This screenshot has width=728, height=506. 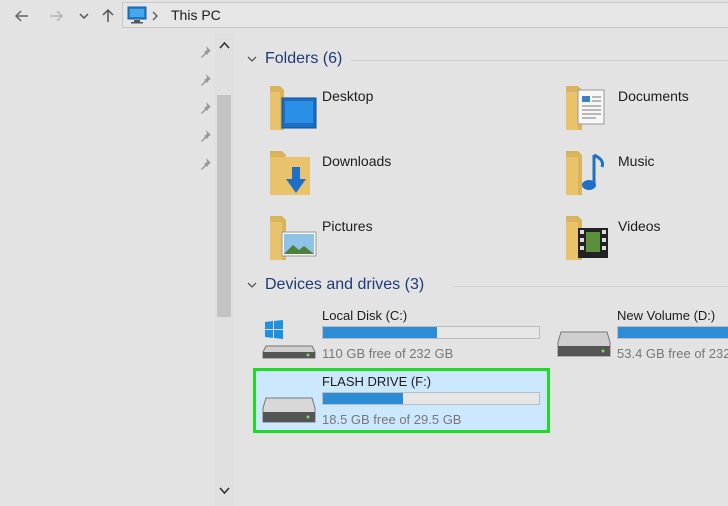 What do you see at coordinates (672, 353) in the screenshot?
I see `drive-free-space: 53.4 GB free of 232 GB` at bounding box center [672, 353].